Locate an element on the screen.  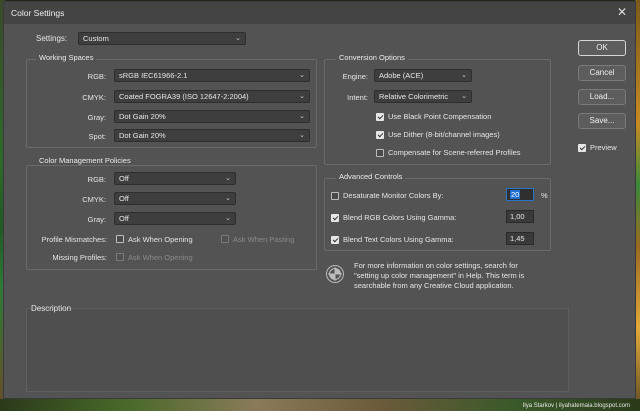
engine-label: Engine: is located at coordinates (355, 76).